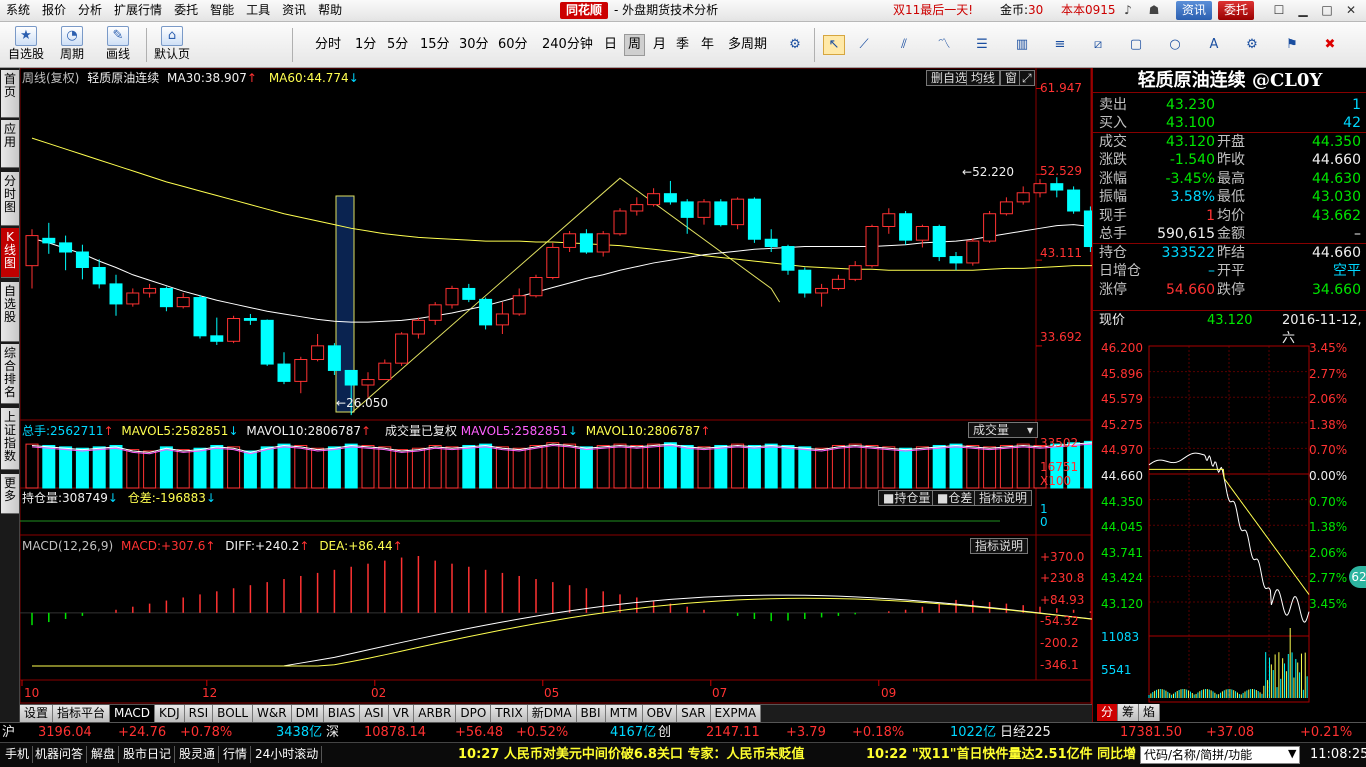  Describe the element at coordinates (1330, 45) in the screenshot. I see `delete-icon: ✖` at that location.